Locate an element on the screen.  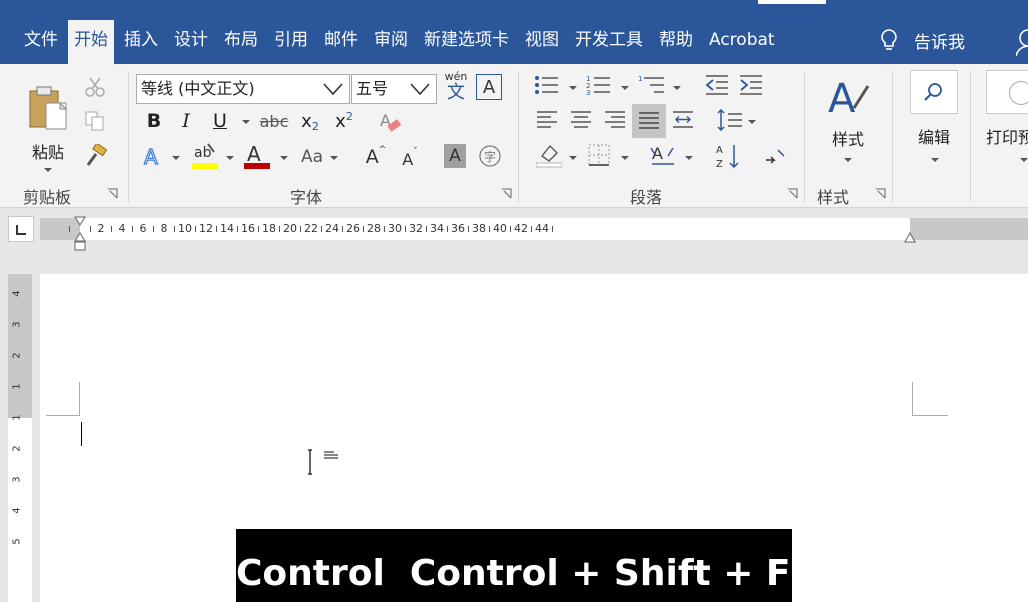
ruler-label: 10 is located at coordinates (185, 228).